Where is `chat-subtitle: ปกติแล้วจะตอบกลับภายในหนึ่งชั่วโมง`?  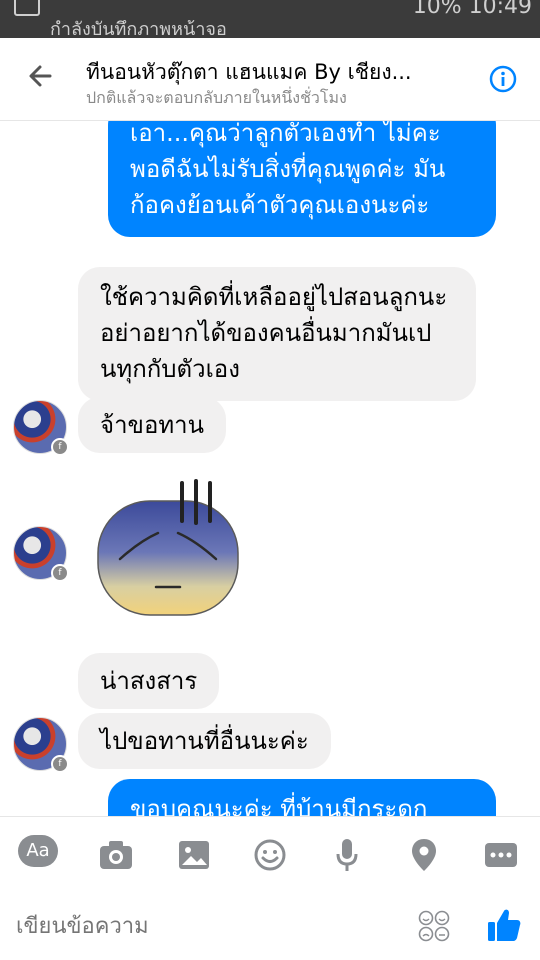
chat-subtitle: ปกติแล้วจะตอบกลับภายในหนึ่งชั่วโมง is located at coordinates (216, 97).